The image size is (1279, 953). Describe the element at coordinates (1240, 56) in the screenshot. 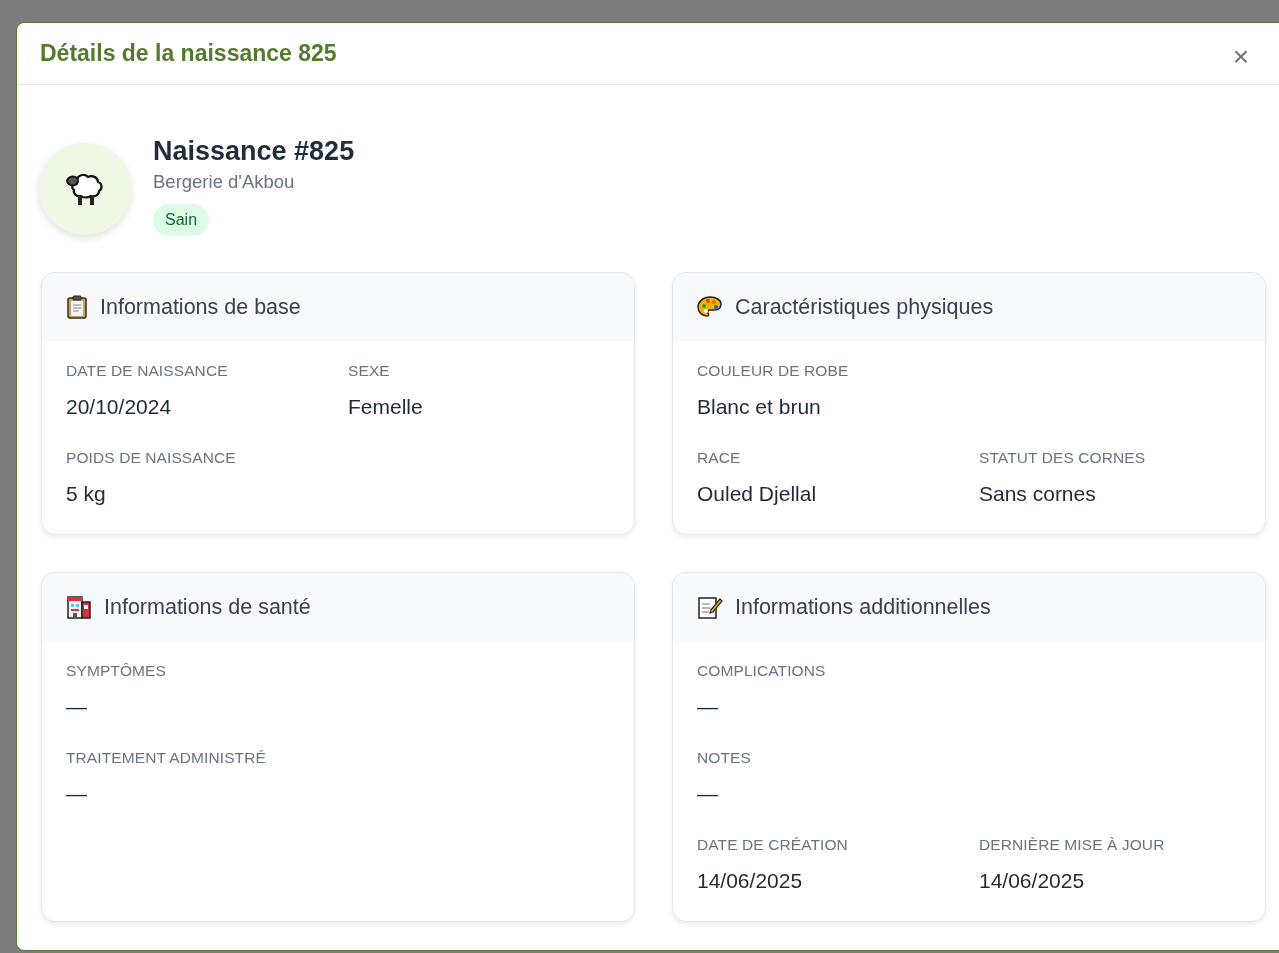

I see `close-button: ×` at that location.